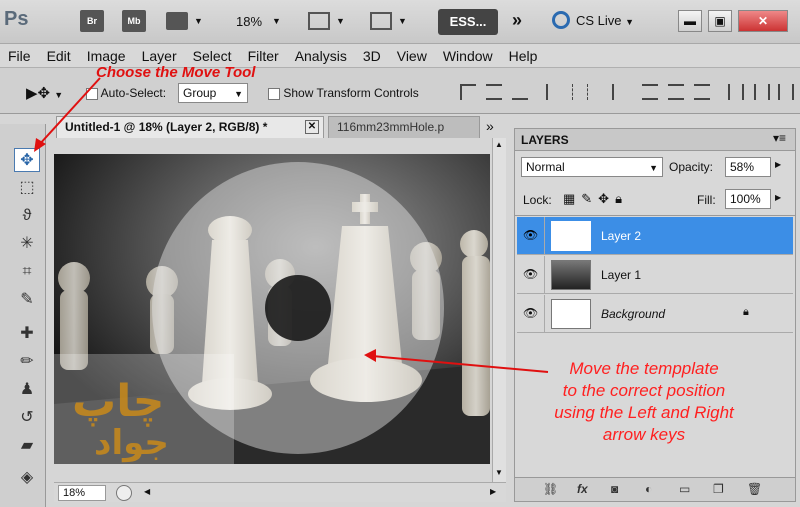  What do you see at coordinates (23, 315) in the screenshot?
I see `tools-panel: ✥ ⬚ ϑ ✳ ⌗ ✎ ✚ ✏ ♟ ↺ ▰ ◈` at bounding box center [23, 315].